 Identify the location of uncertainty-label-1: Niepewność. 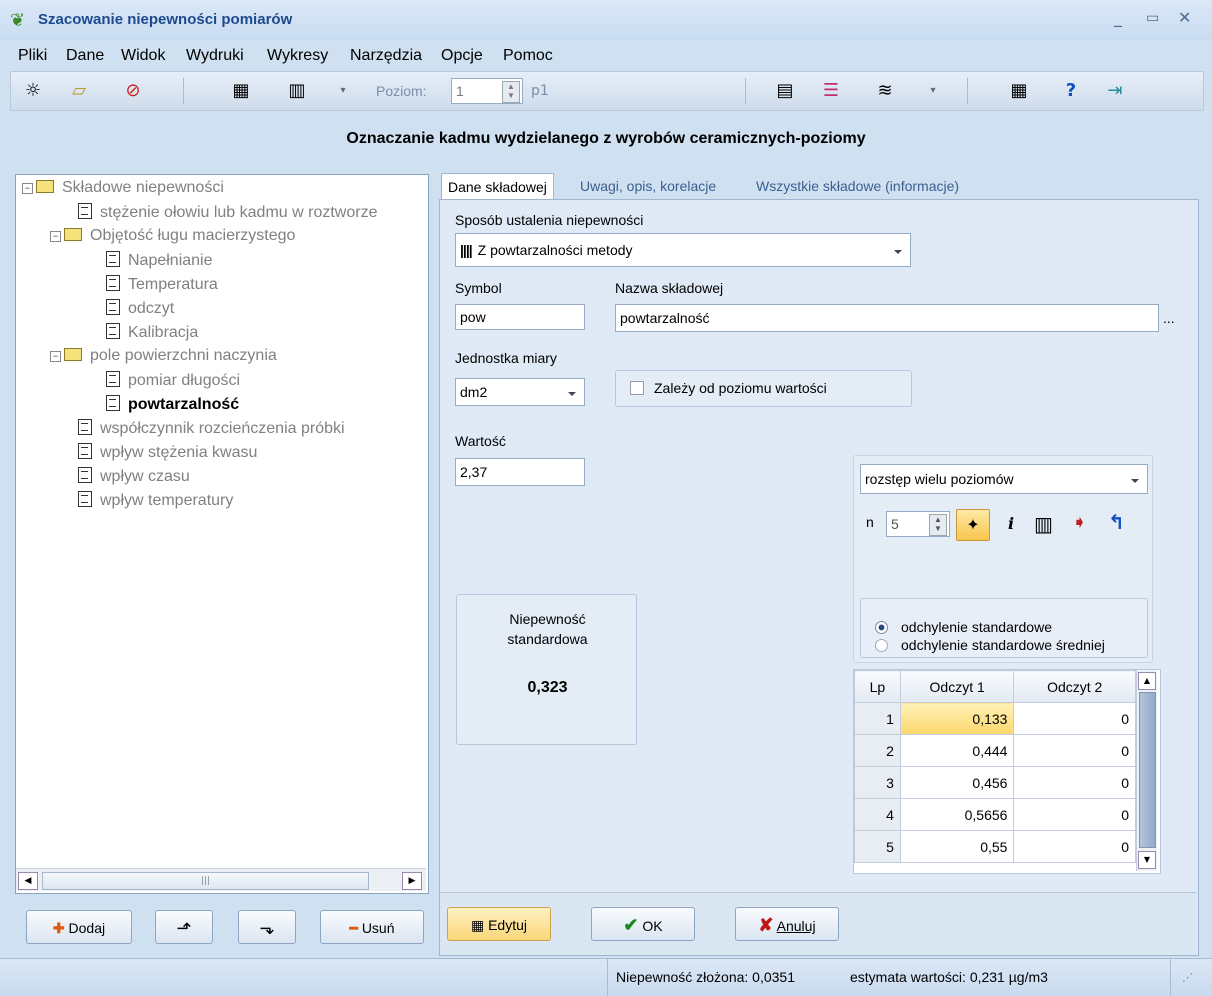
(547, 619).